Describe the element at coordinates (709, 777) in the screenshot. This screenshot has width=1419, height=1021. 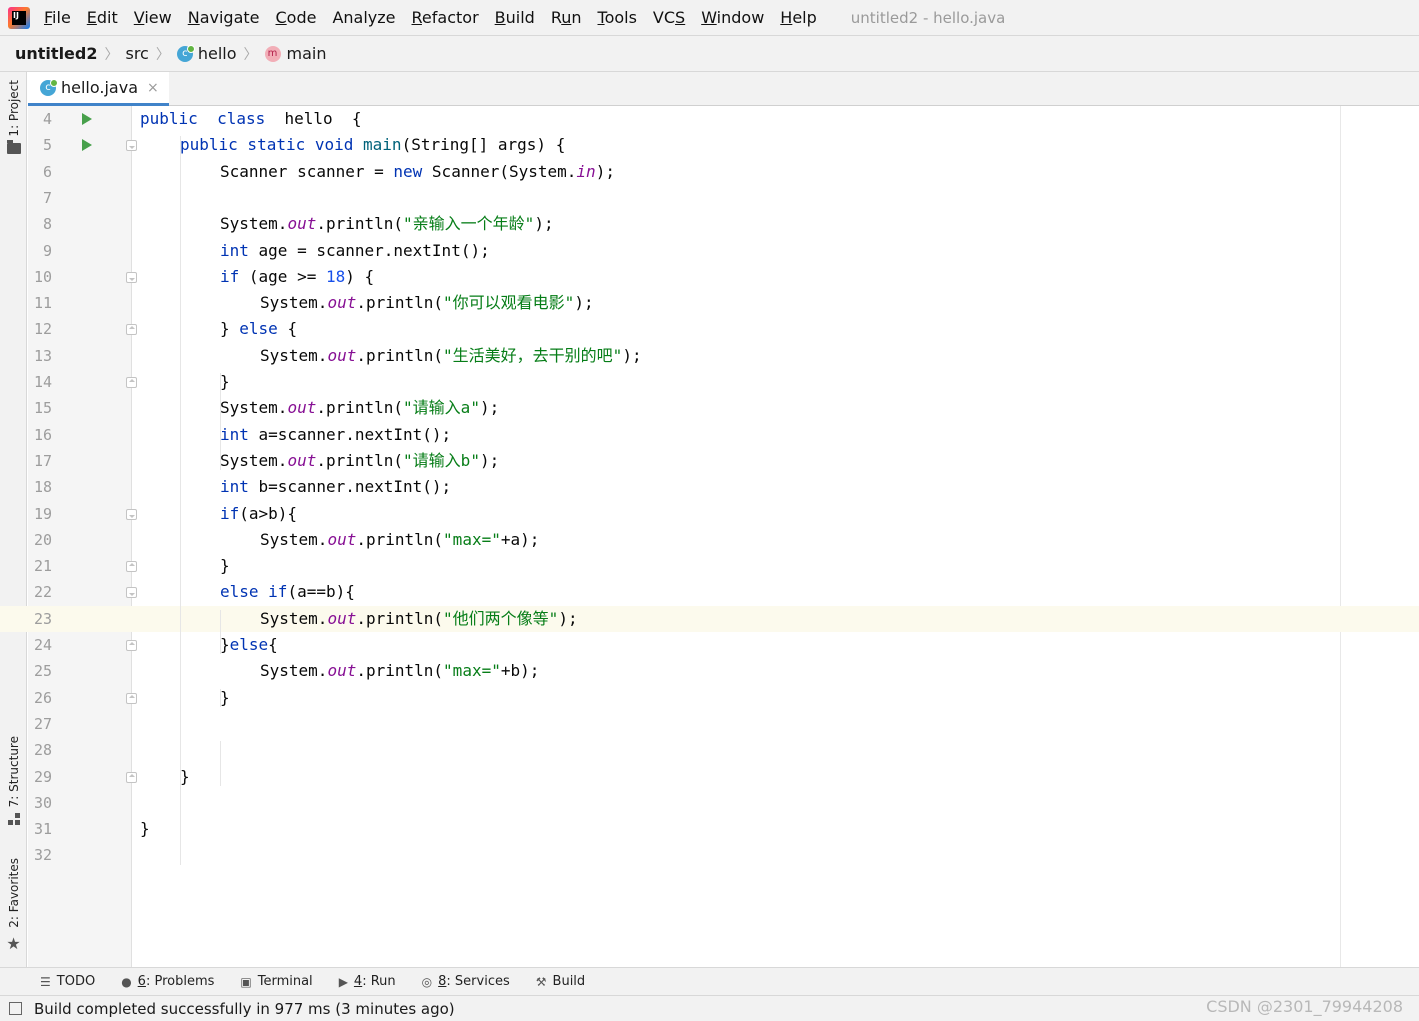
I see `code-line: 29}` at that location.